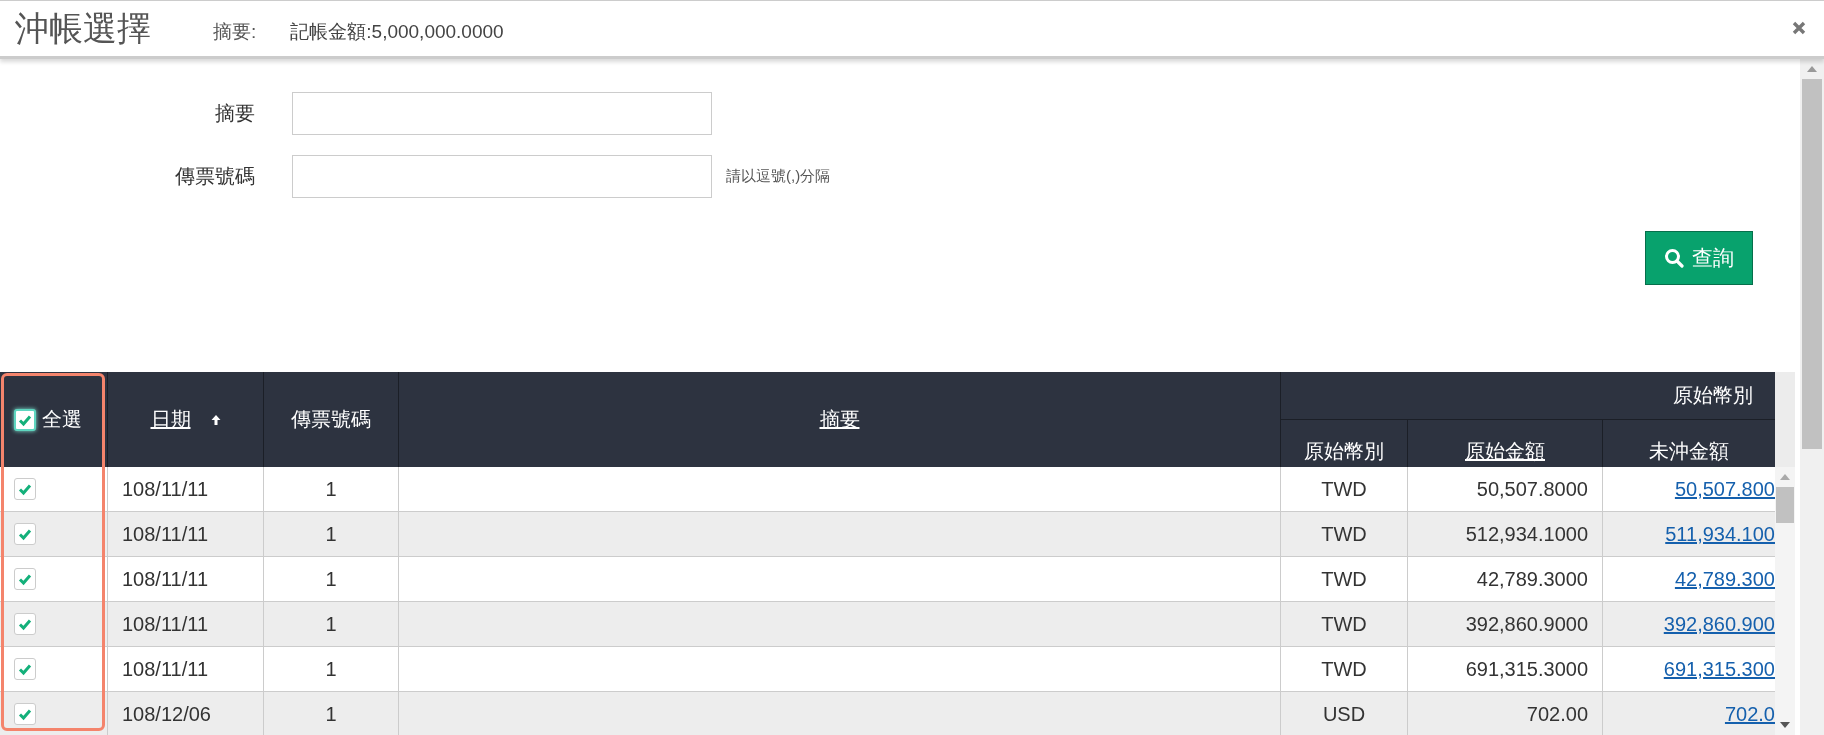 The image size is (1824, 735). I want to click on amount-link: 42,789.300, so click(1724, 579).